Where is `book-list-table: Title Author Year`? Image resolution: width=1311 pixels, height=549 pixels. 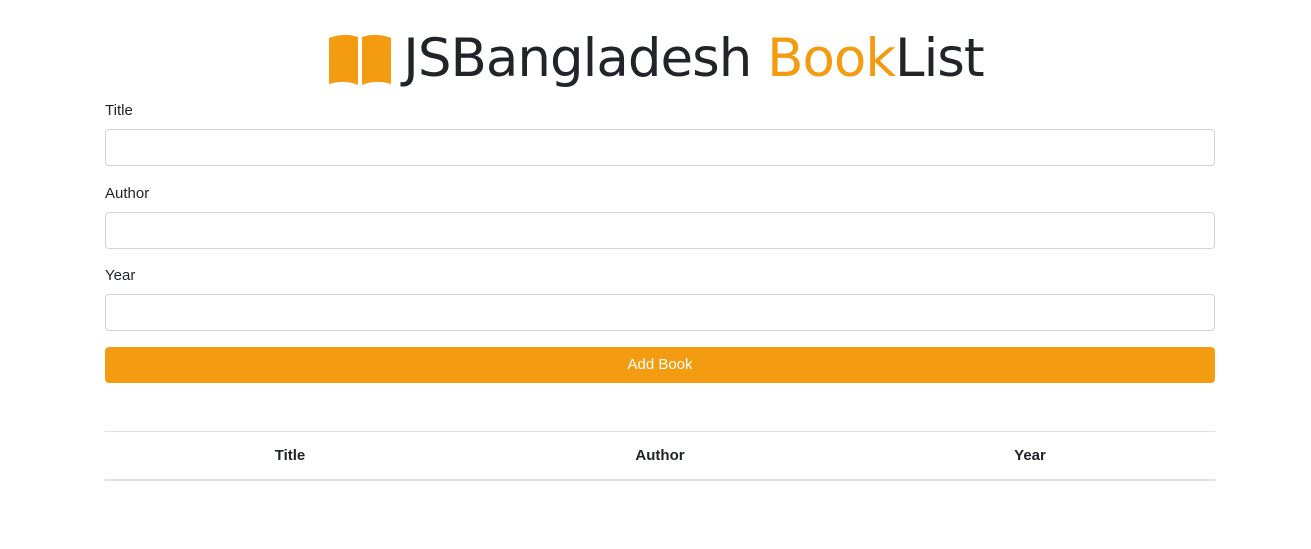
book-list-table: Title Author Year is located at coordinates (660, 456).